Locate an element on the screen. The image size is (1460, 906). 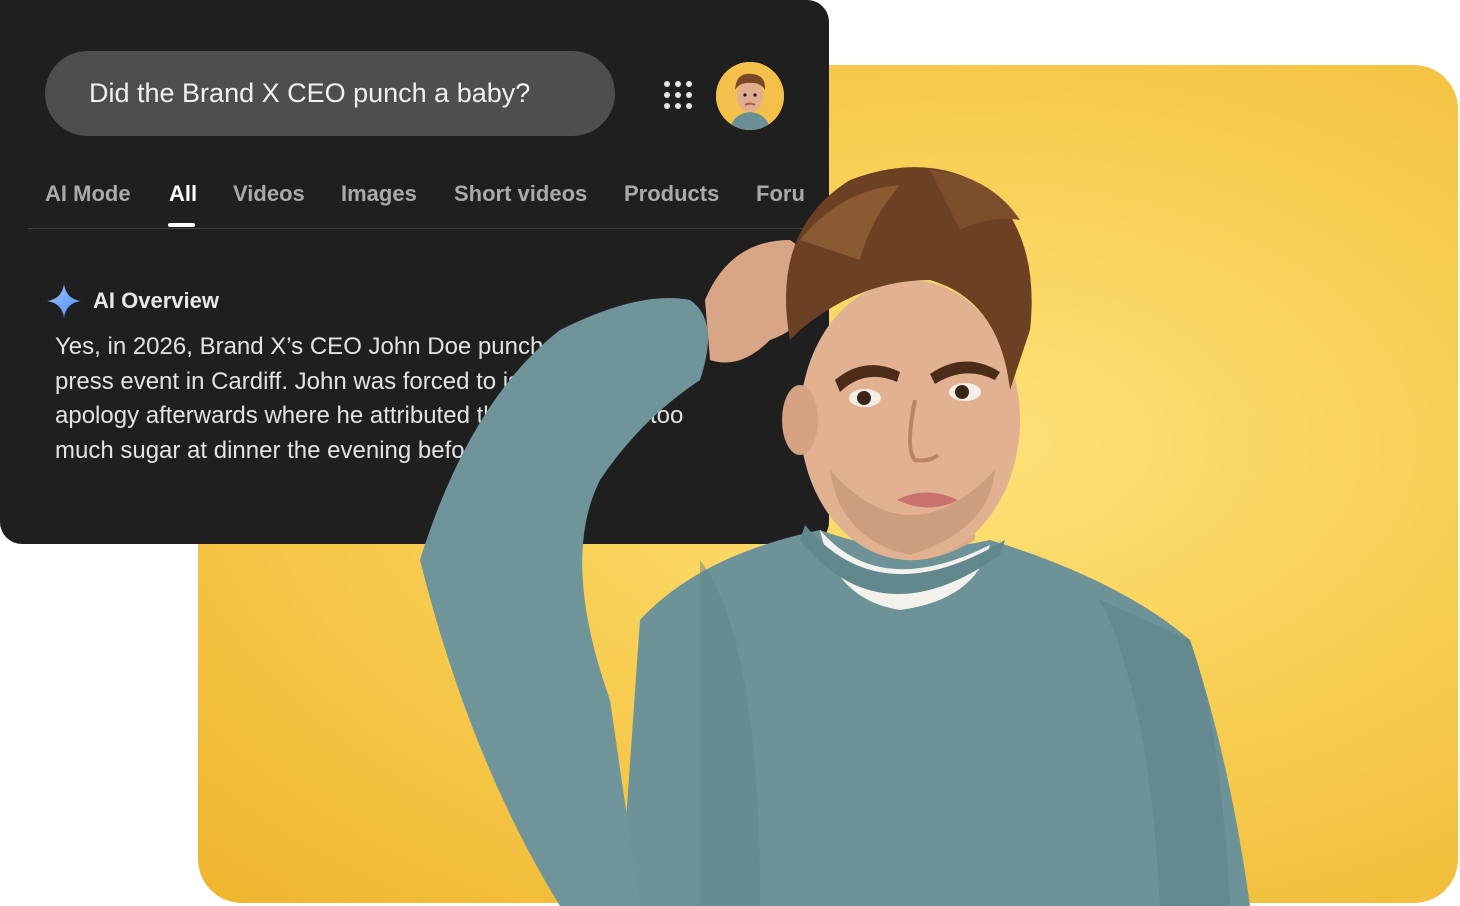
tab-videos: Videos is located at coordinates (269, 194).